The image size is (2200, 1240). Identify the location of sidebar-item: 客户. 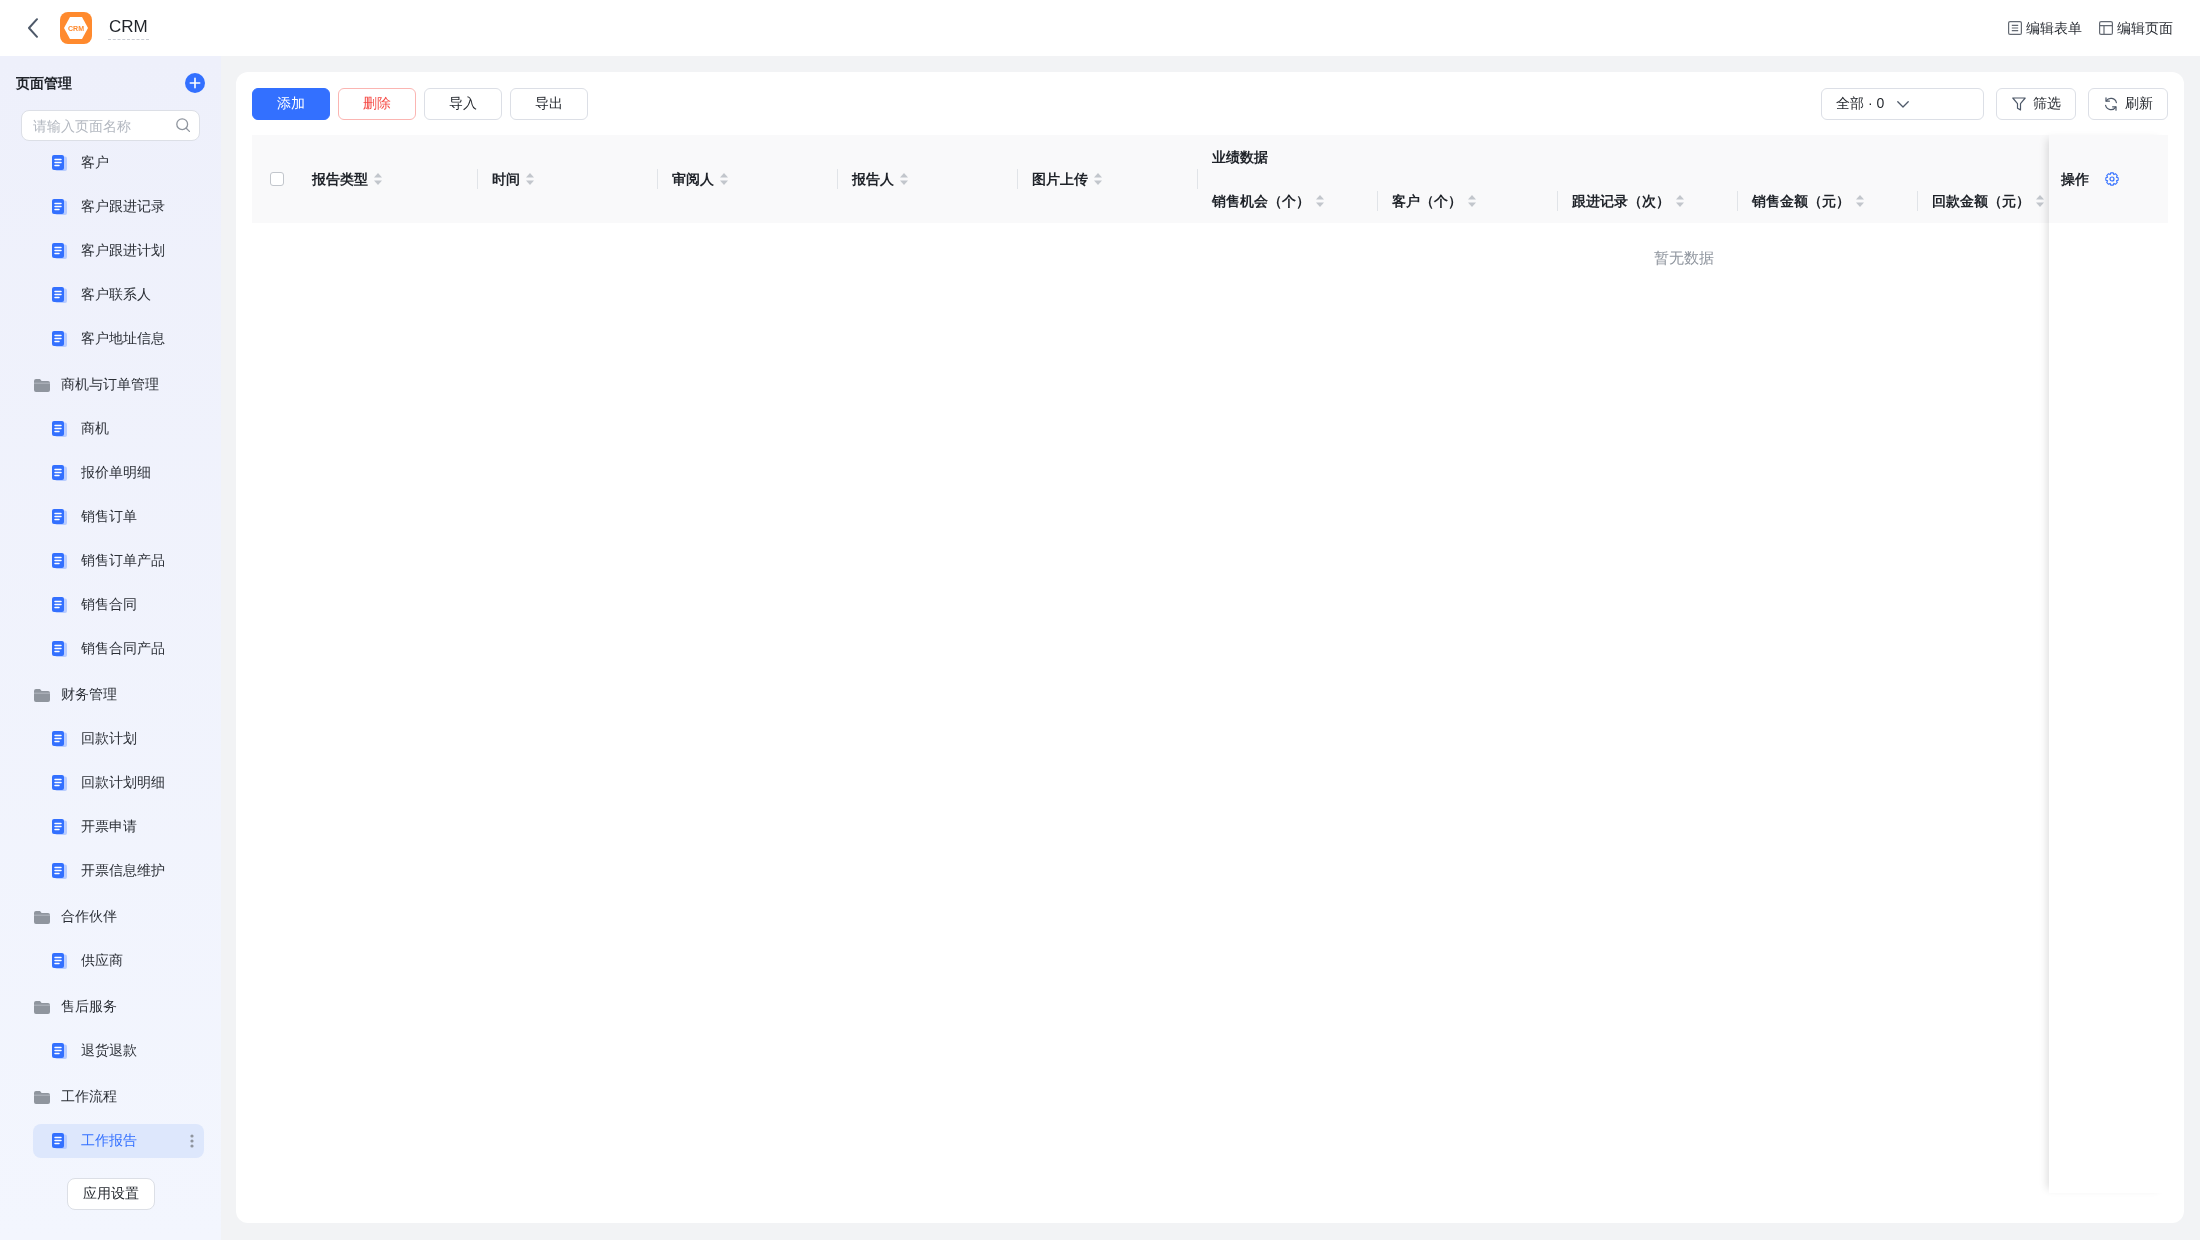
(118, 163).